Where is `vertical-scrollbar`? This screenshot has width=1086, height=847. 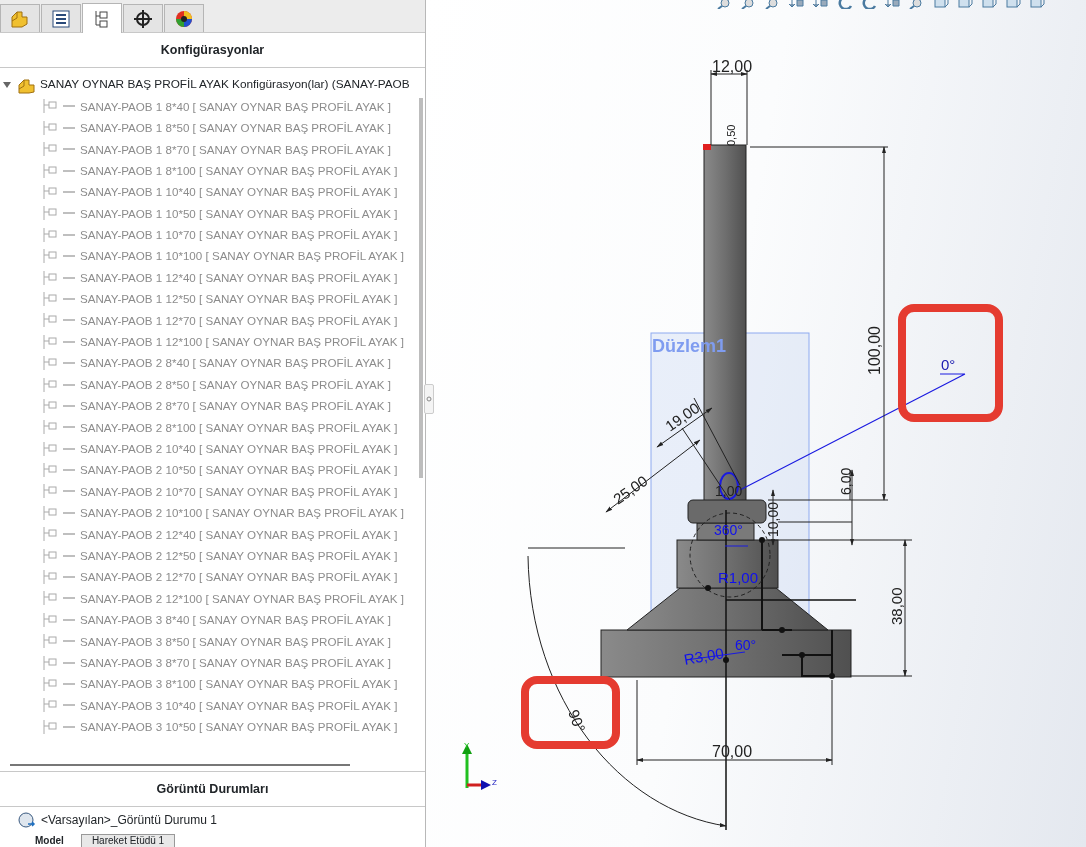
vertical-scrollbar is located at coordinates (421, 287).